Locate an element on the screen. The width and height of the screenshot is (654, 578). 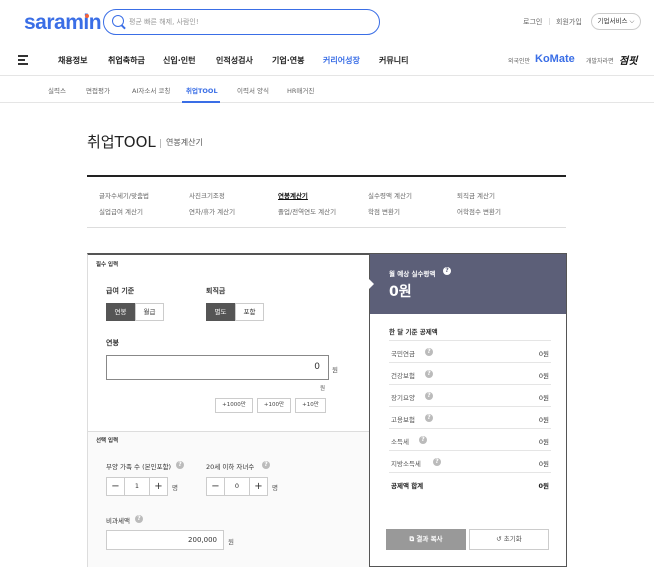
severance-included-button: 포함 is located at coordinates (249, 312).